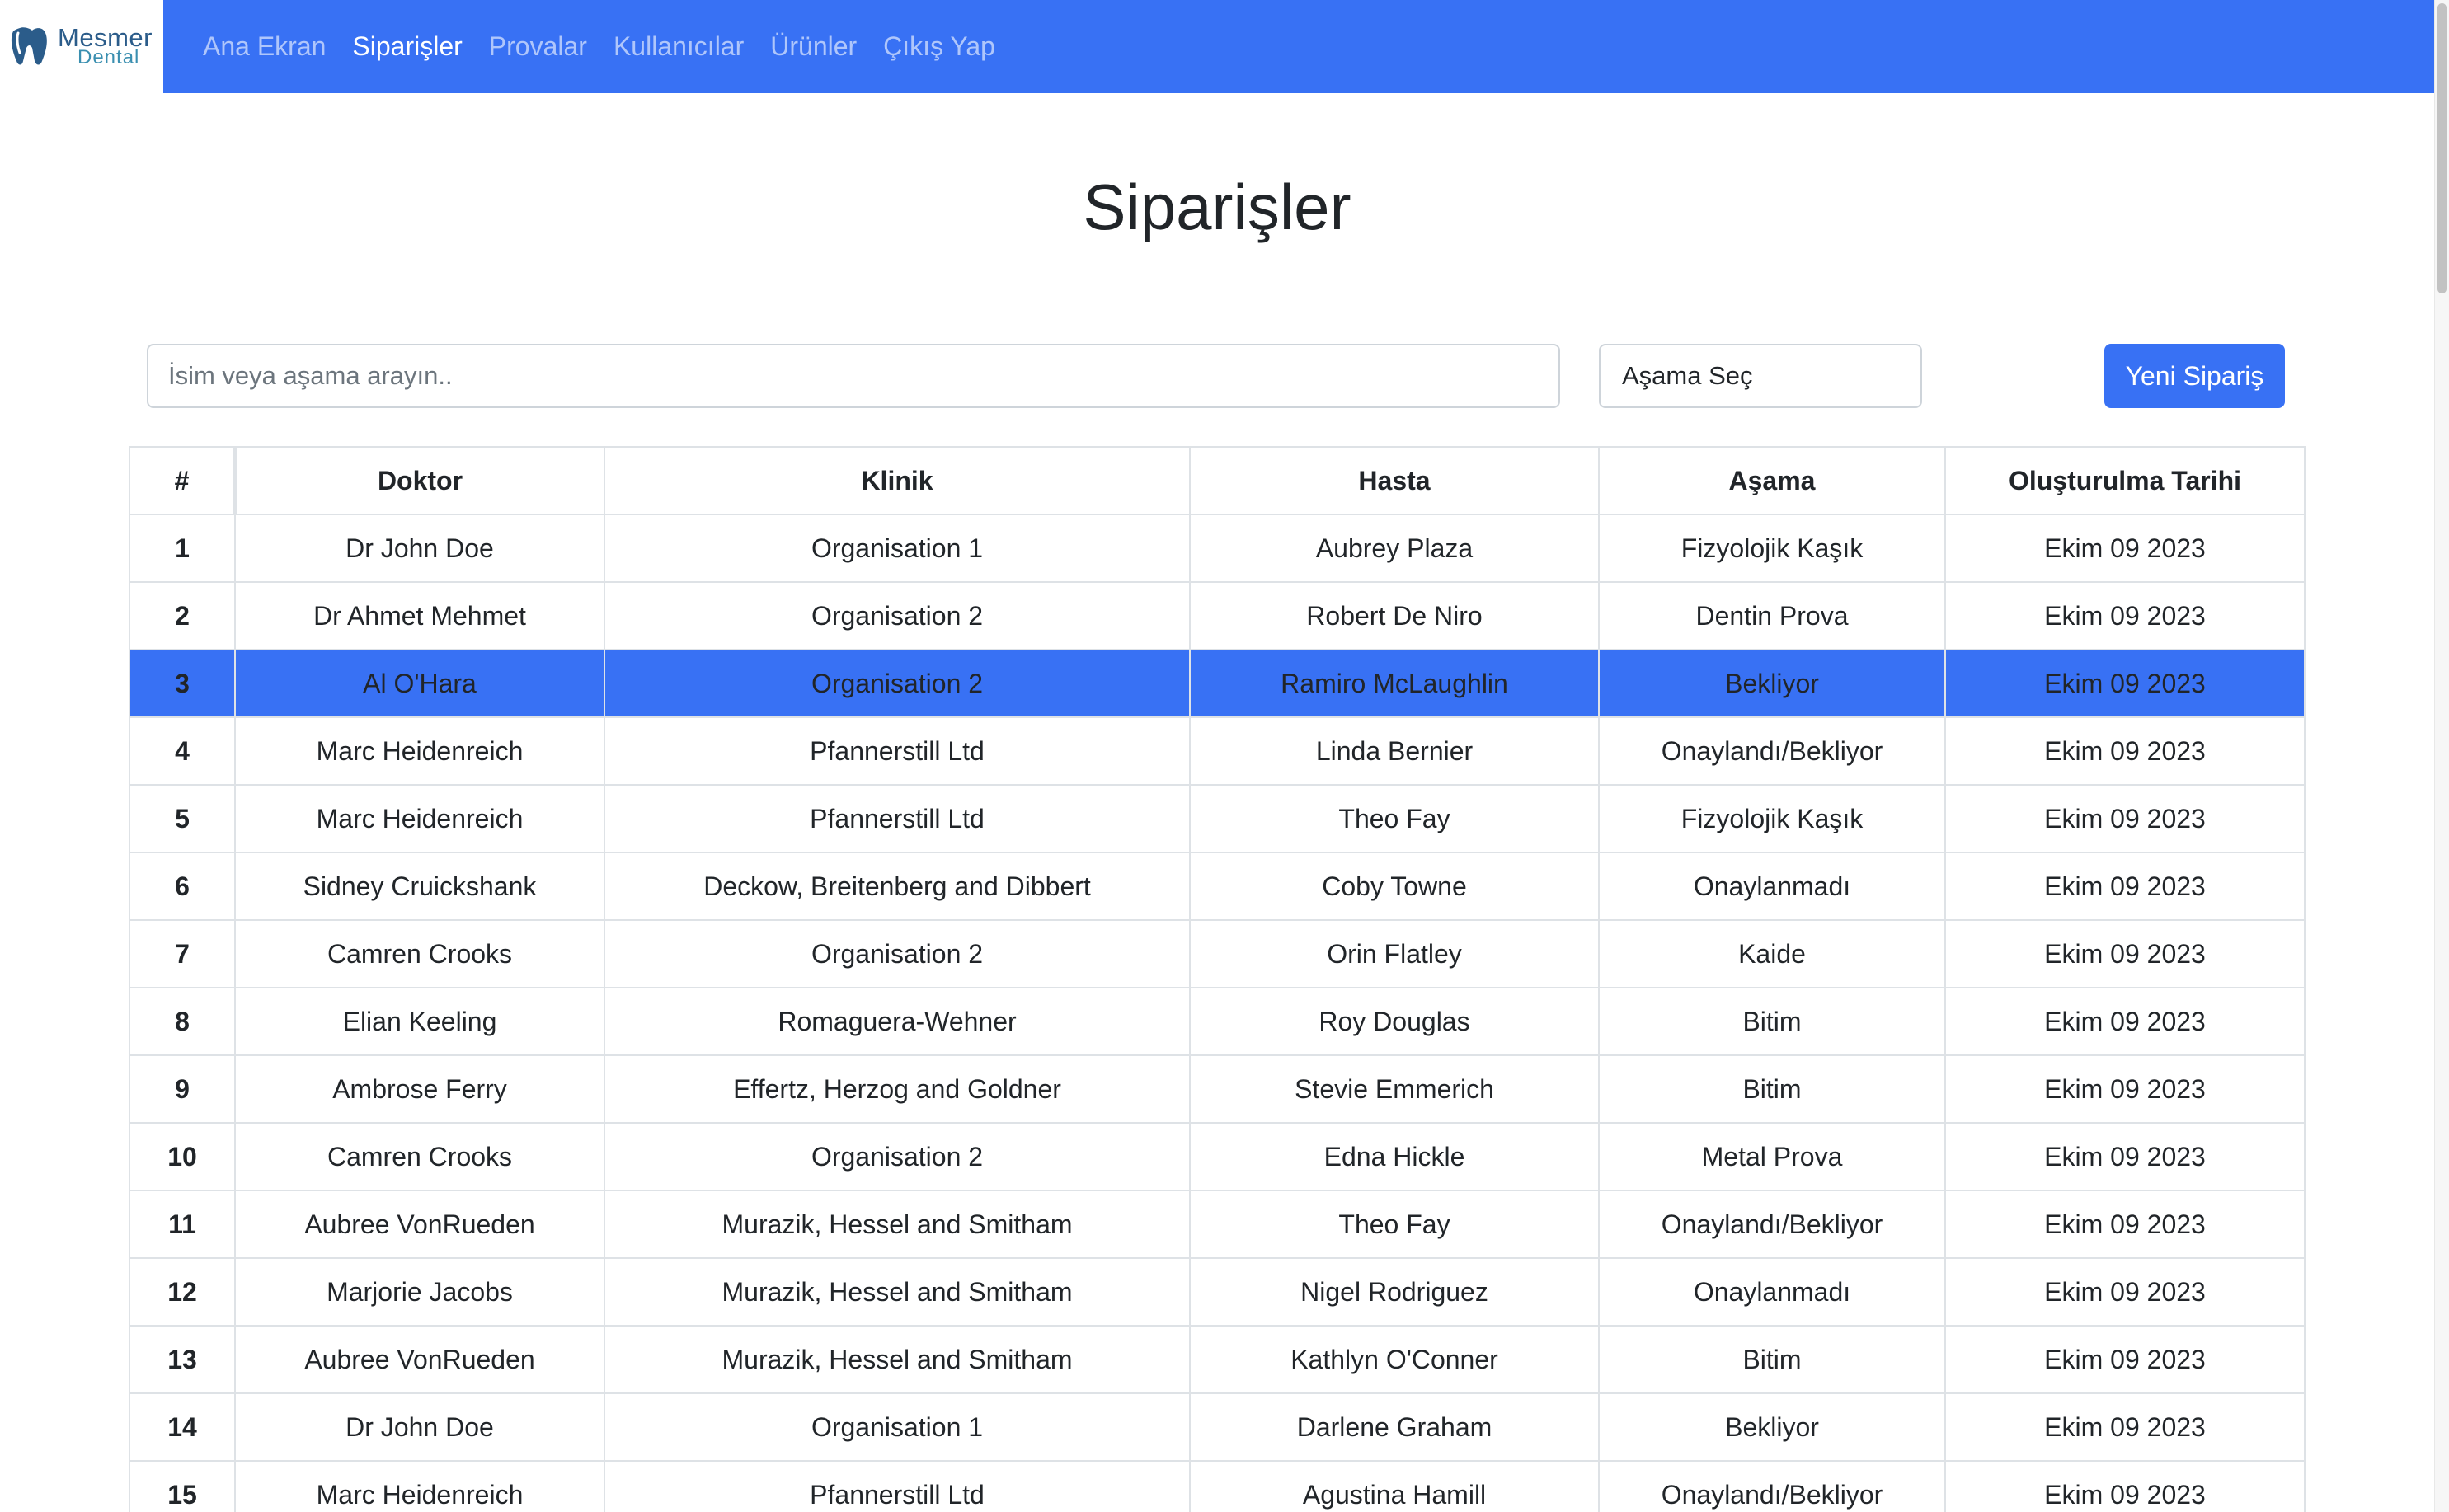 This screenshot has width=2449, height=1512. I want to click on cell-doktor: Ambrose Ferry, so click(419, 1089).